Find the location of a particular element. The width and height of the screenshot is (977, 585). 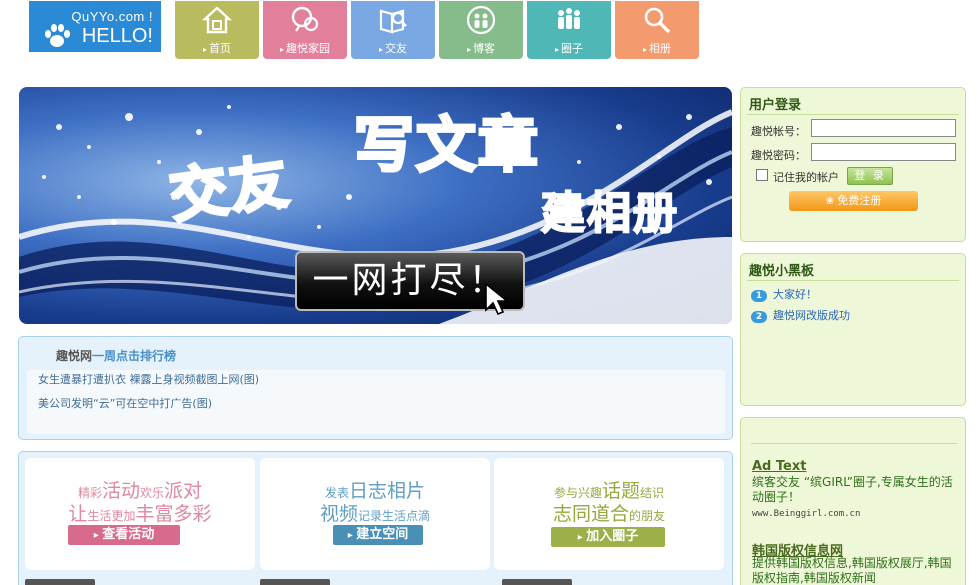

board-item: 1 大家好！ is located at coordinates (784, 294).